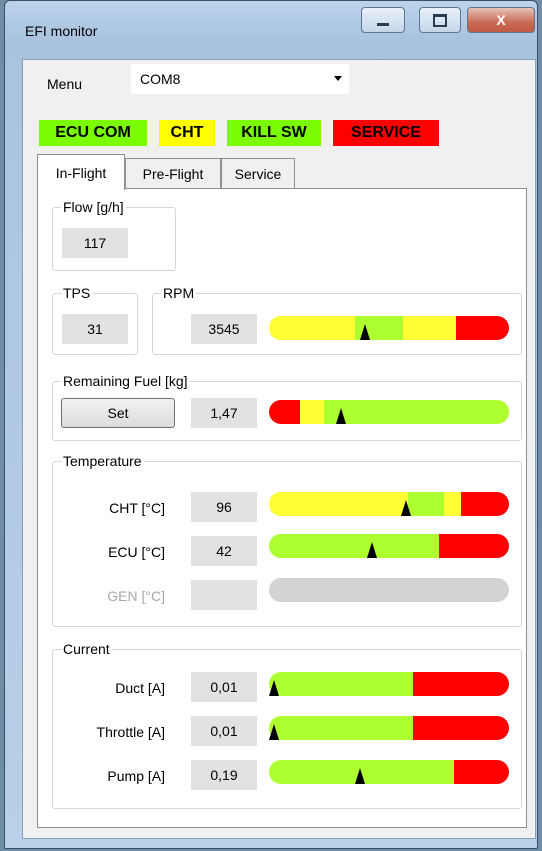 The height and width of the screenshot is (851, 542). Describe the element at coordinates (224, 595) in the screenshot. I see `gen-temp-value` at that location.